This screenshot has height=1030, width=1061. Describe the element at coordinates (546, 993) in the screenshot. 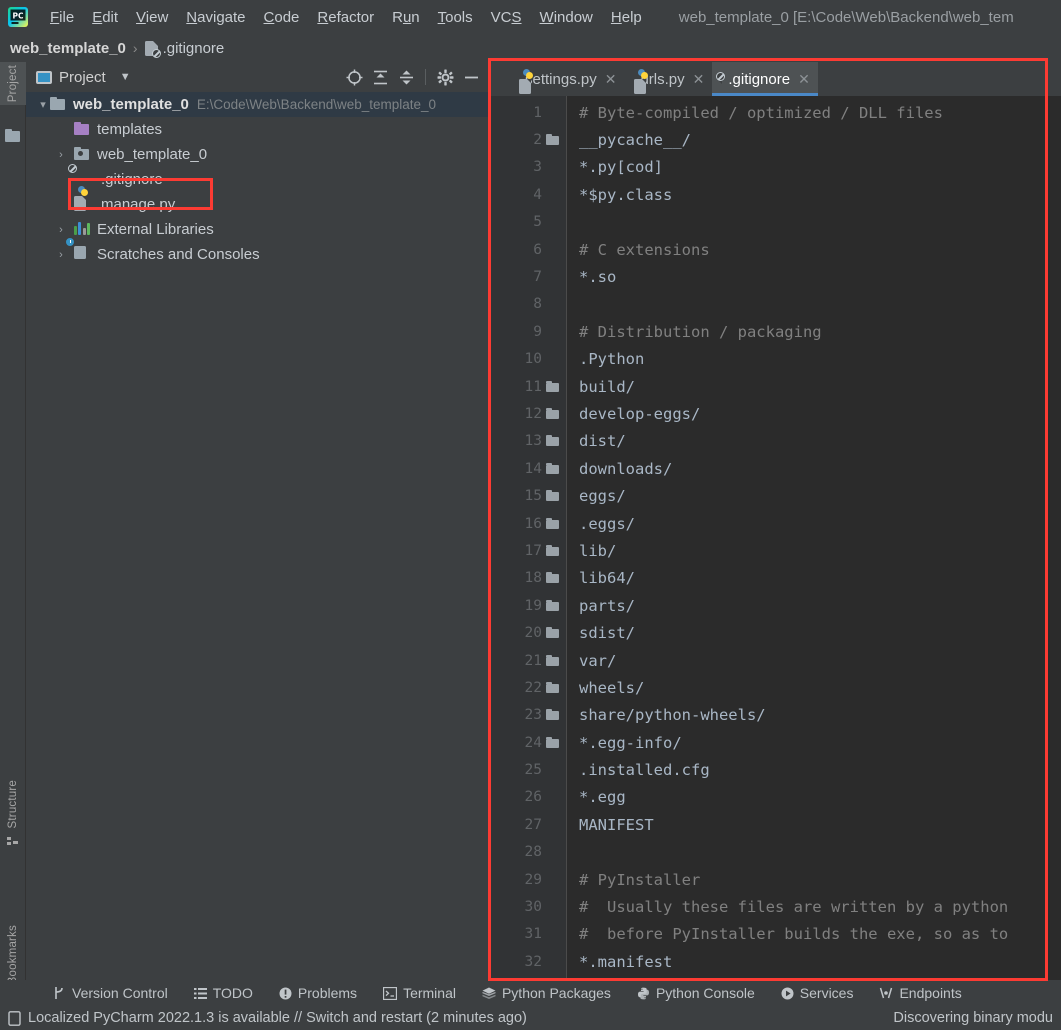

I see `toolwindow-python-packages: Python Packages` at that location.